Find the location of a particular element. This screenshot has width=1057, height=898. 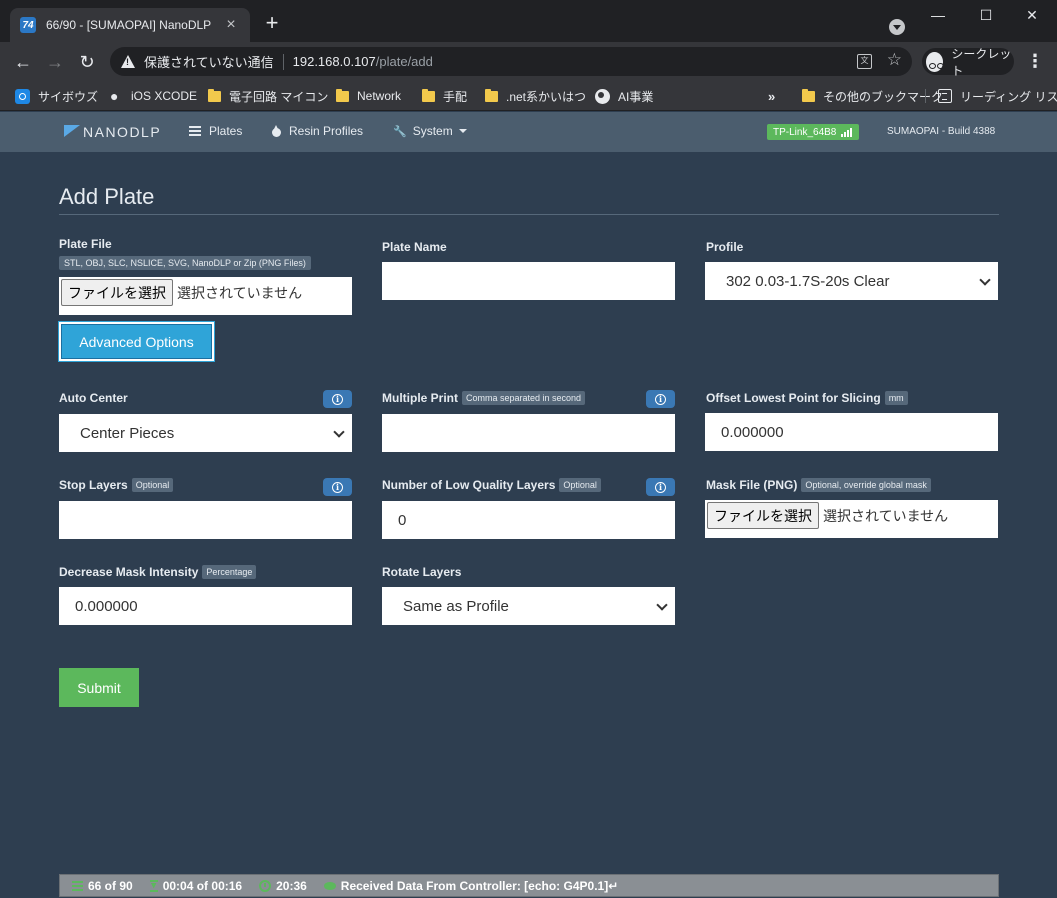

decrease-mask-input is located at coordinates (205, 606).